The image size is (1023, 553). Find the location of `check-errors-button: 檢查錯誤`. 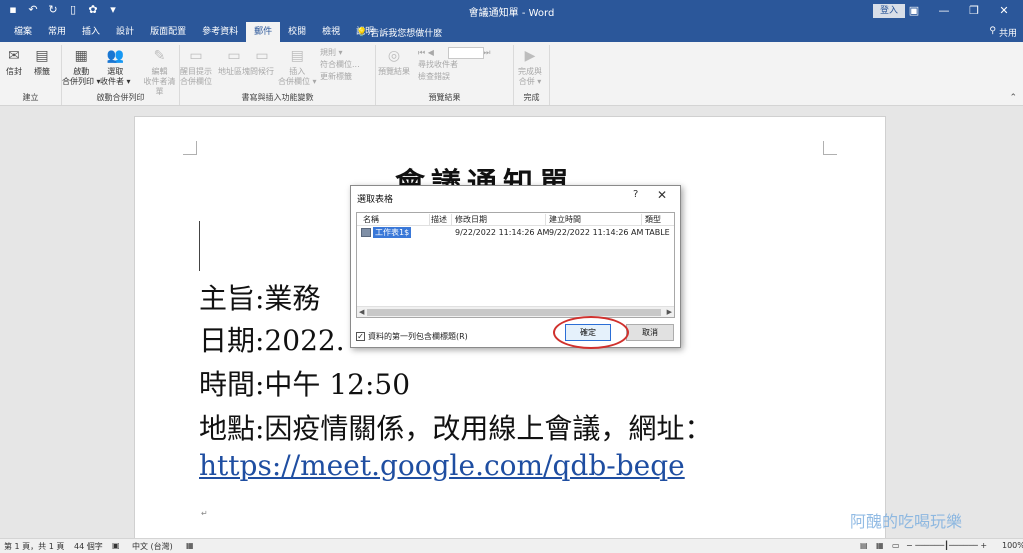

check-errors-button: 檢查錯誤 is located at coordinates (454, 77).